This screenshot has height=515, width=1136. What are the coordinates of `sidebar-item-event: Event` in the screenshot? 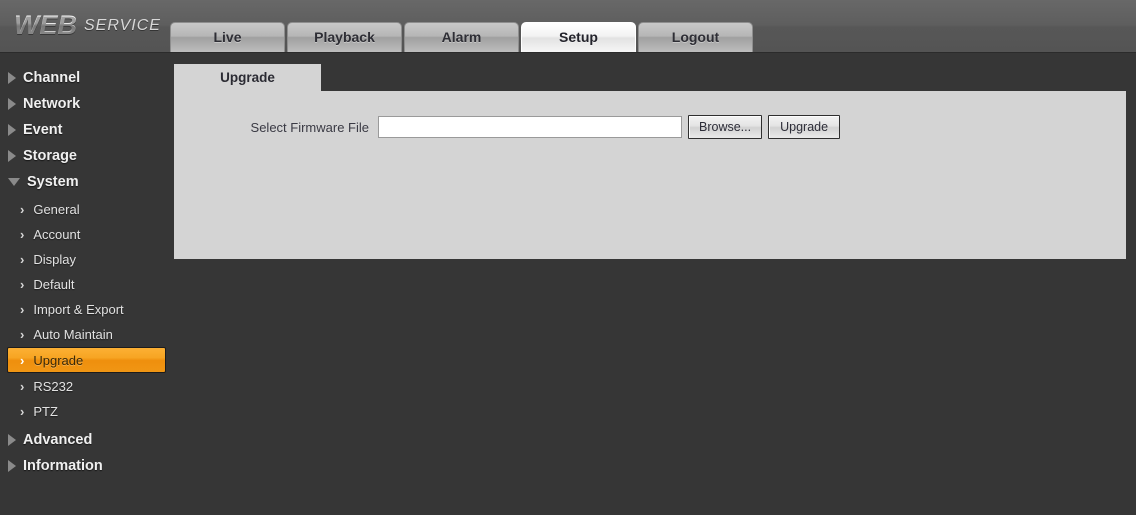 It's located at (87, 130).